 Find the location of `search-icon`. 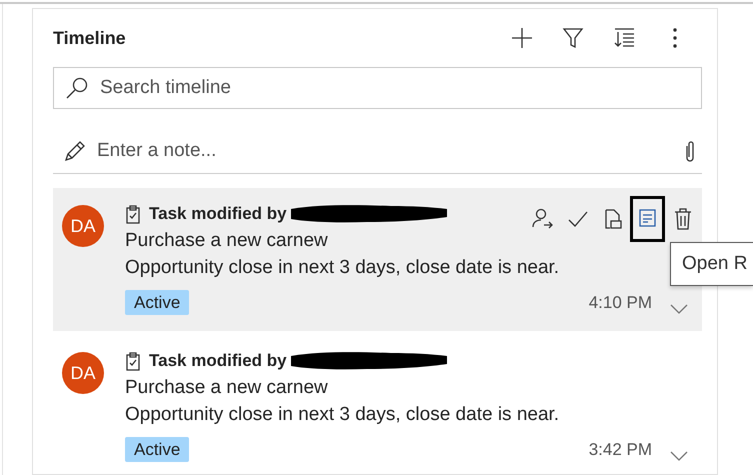

search-icon is located at coordinates (77, 88).